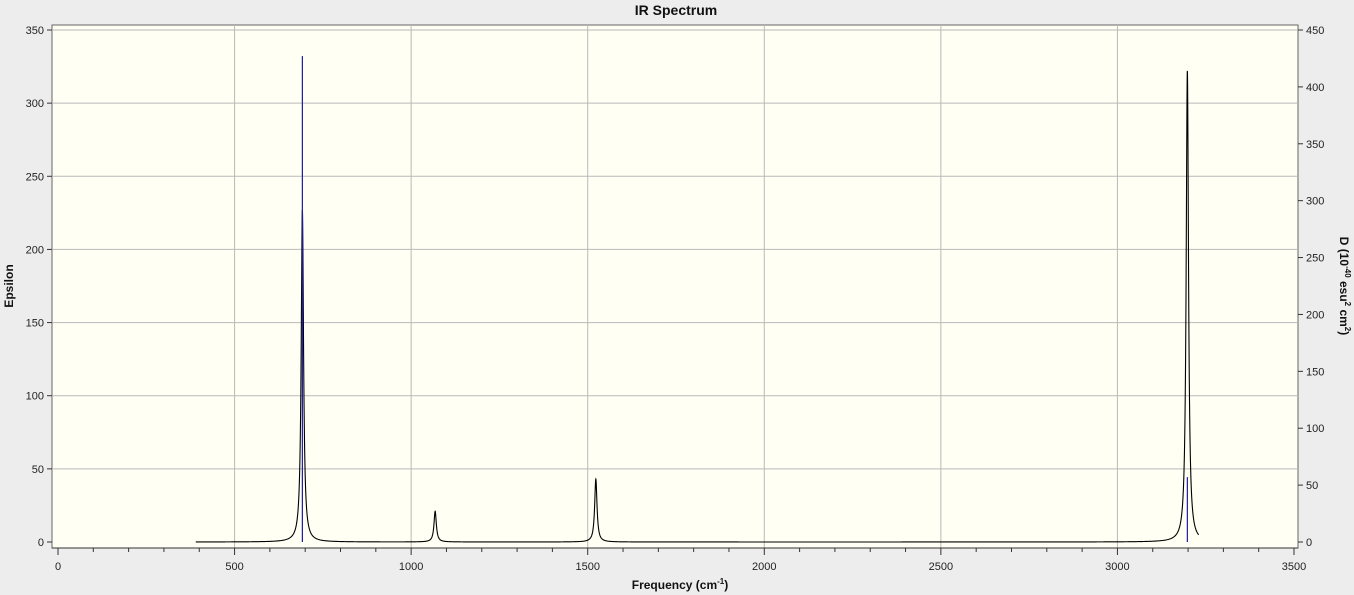 This screenshot has width=1354, height=595. I want to click on y-axis-label-left: Epsilon, so click(9, 285).